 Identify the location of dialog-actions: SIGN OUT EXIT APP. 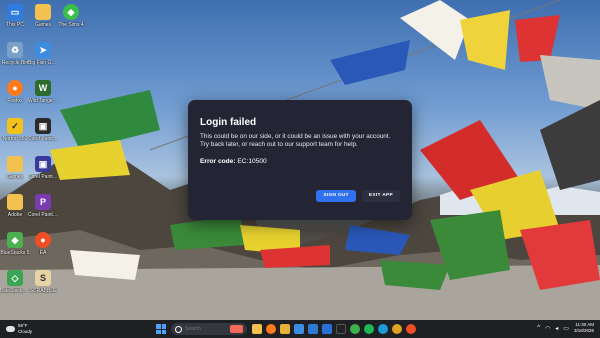
(358, 196).